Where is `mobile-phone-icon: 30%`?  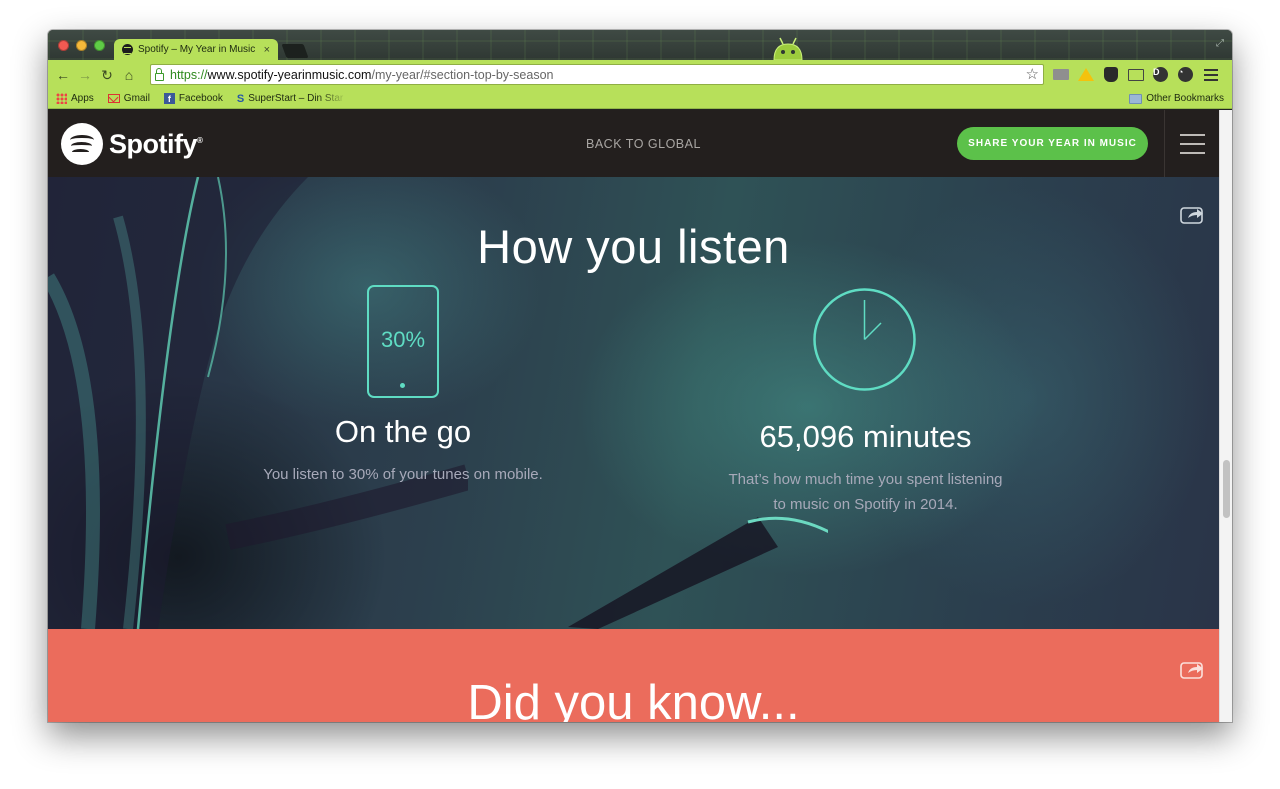
mobile-phone-icon: 30% is located at coordinates (403, 341).